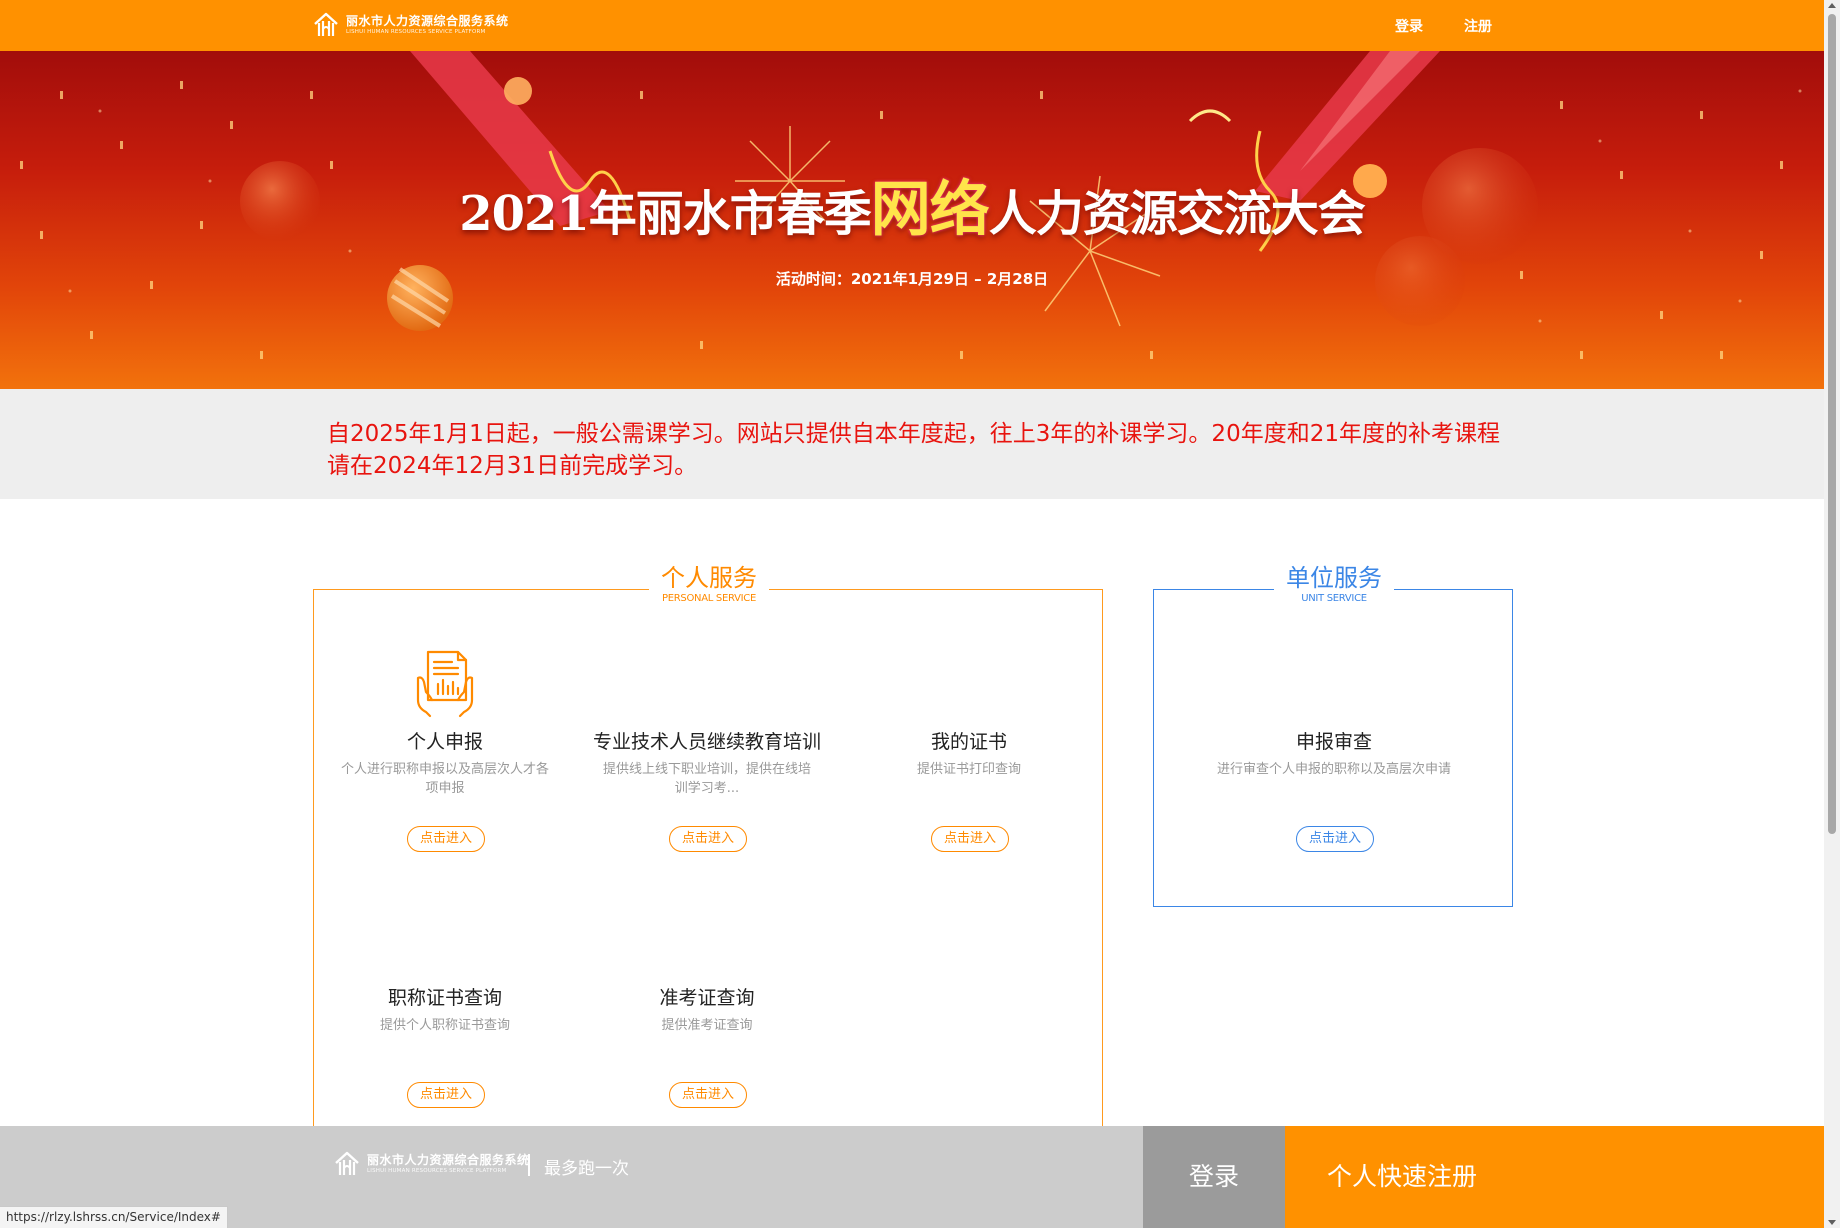  Describe the element at coordinates (969, 758) in the screenshot. I see `service-item-my-certificate: 我的证书 提供证书打印查询 点击进入` at that location.